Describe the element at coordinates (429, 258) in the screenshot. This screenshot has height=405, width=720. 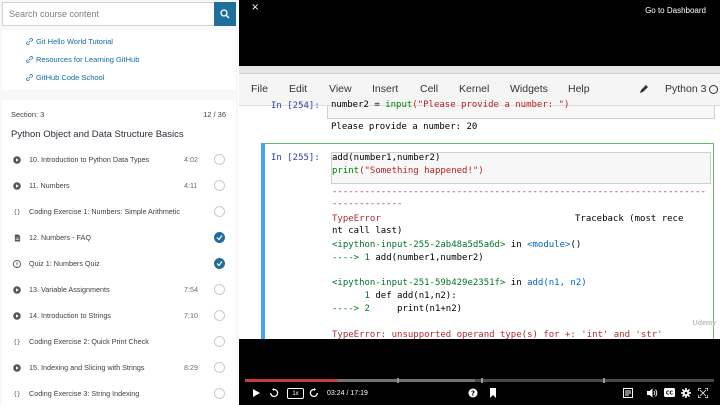
I see `traceback-code: add(number1,number2)` at that location.